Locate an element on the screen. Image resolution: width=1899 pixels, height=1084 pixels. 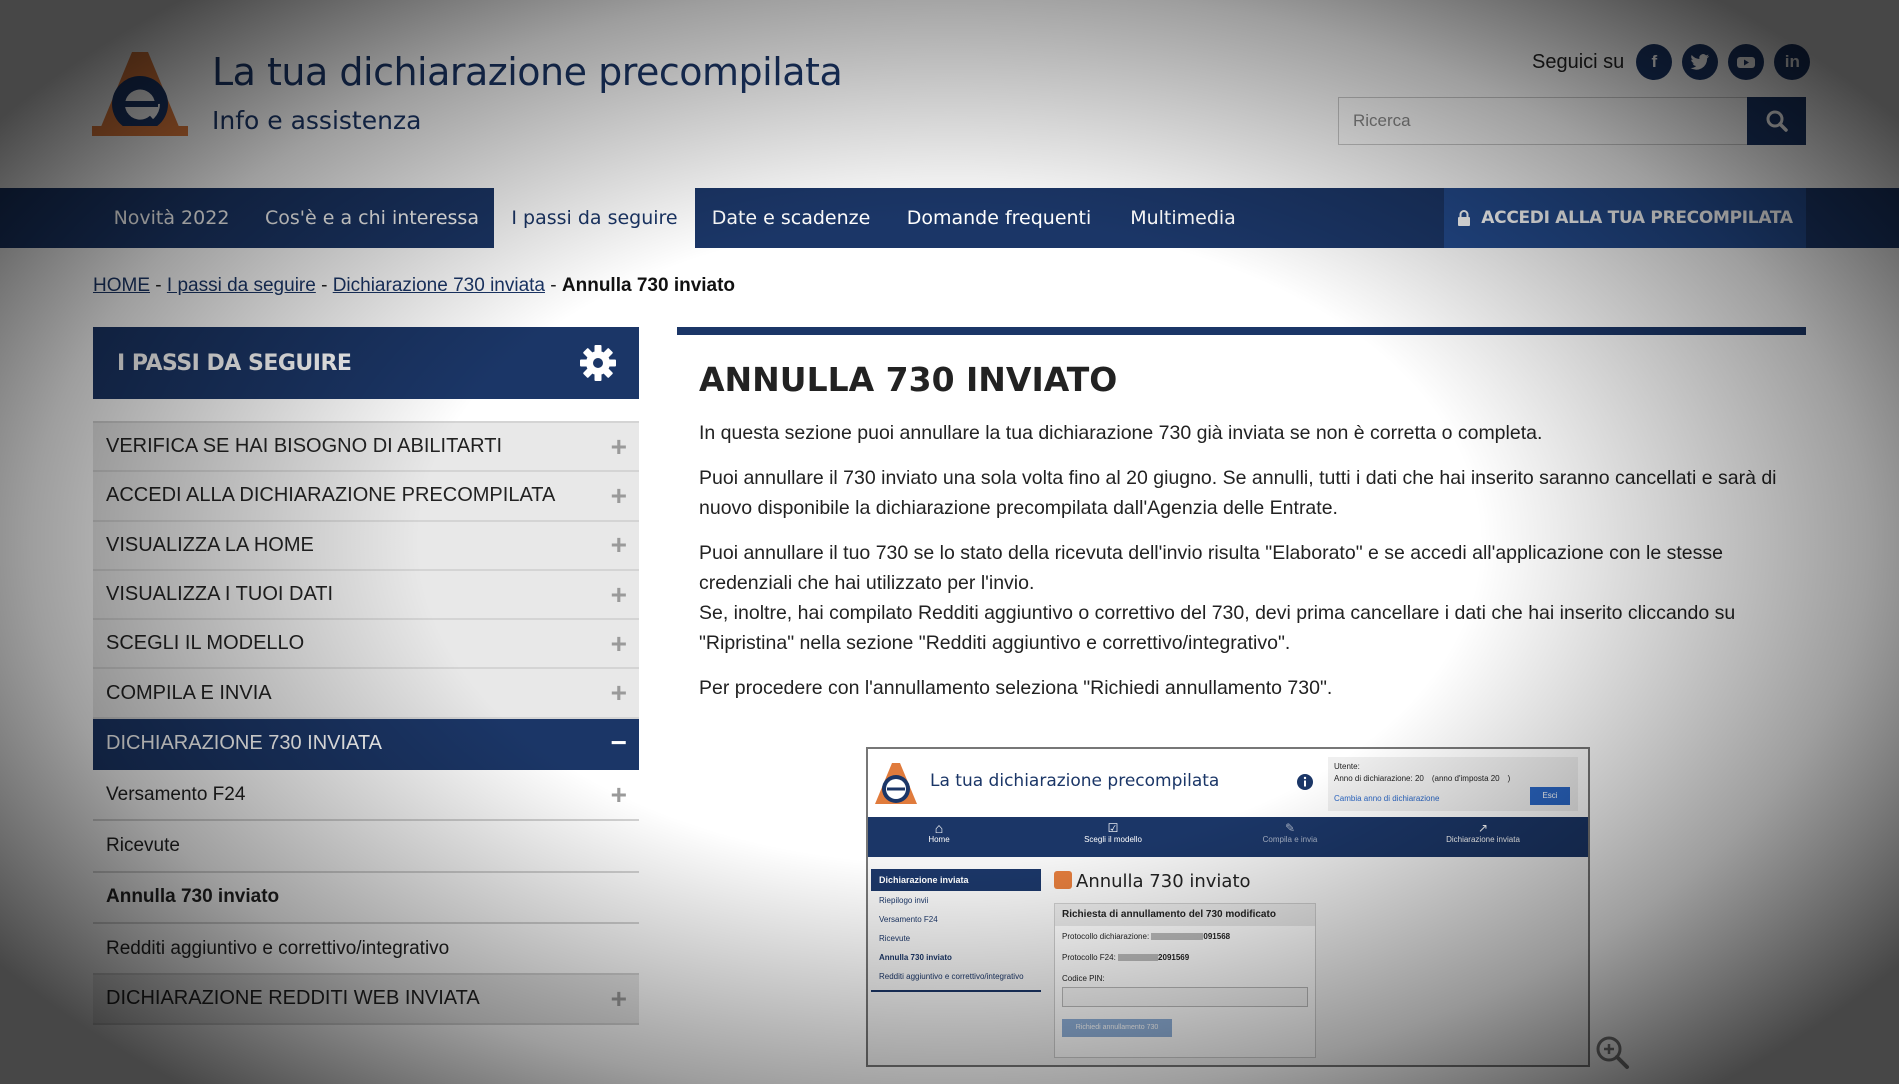
sidebar-title: I PASSI DA SEGUIRE is located at coordinates (234, 363).